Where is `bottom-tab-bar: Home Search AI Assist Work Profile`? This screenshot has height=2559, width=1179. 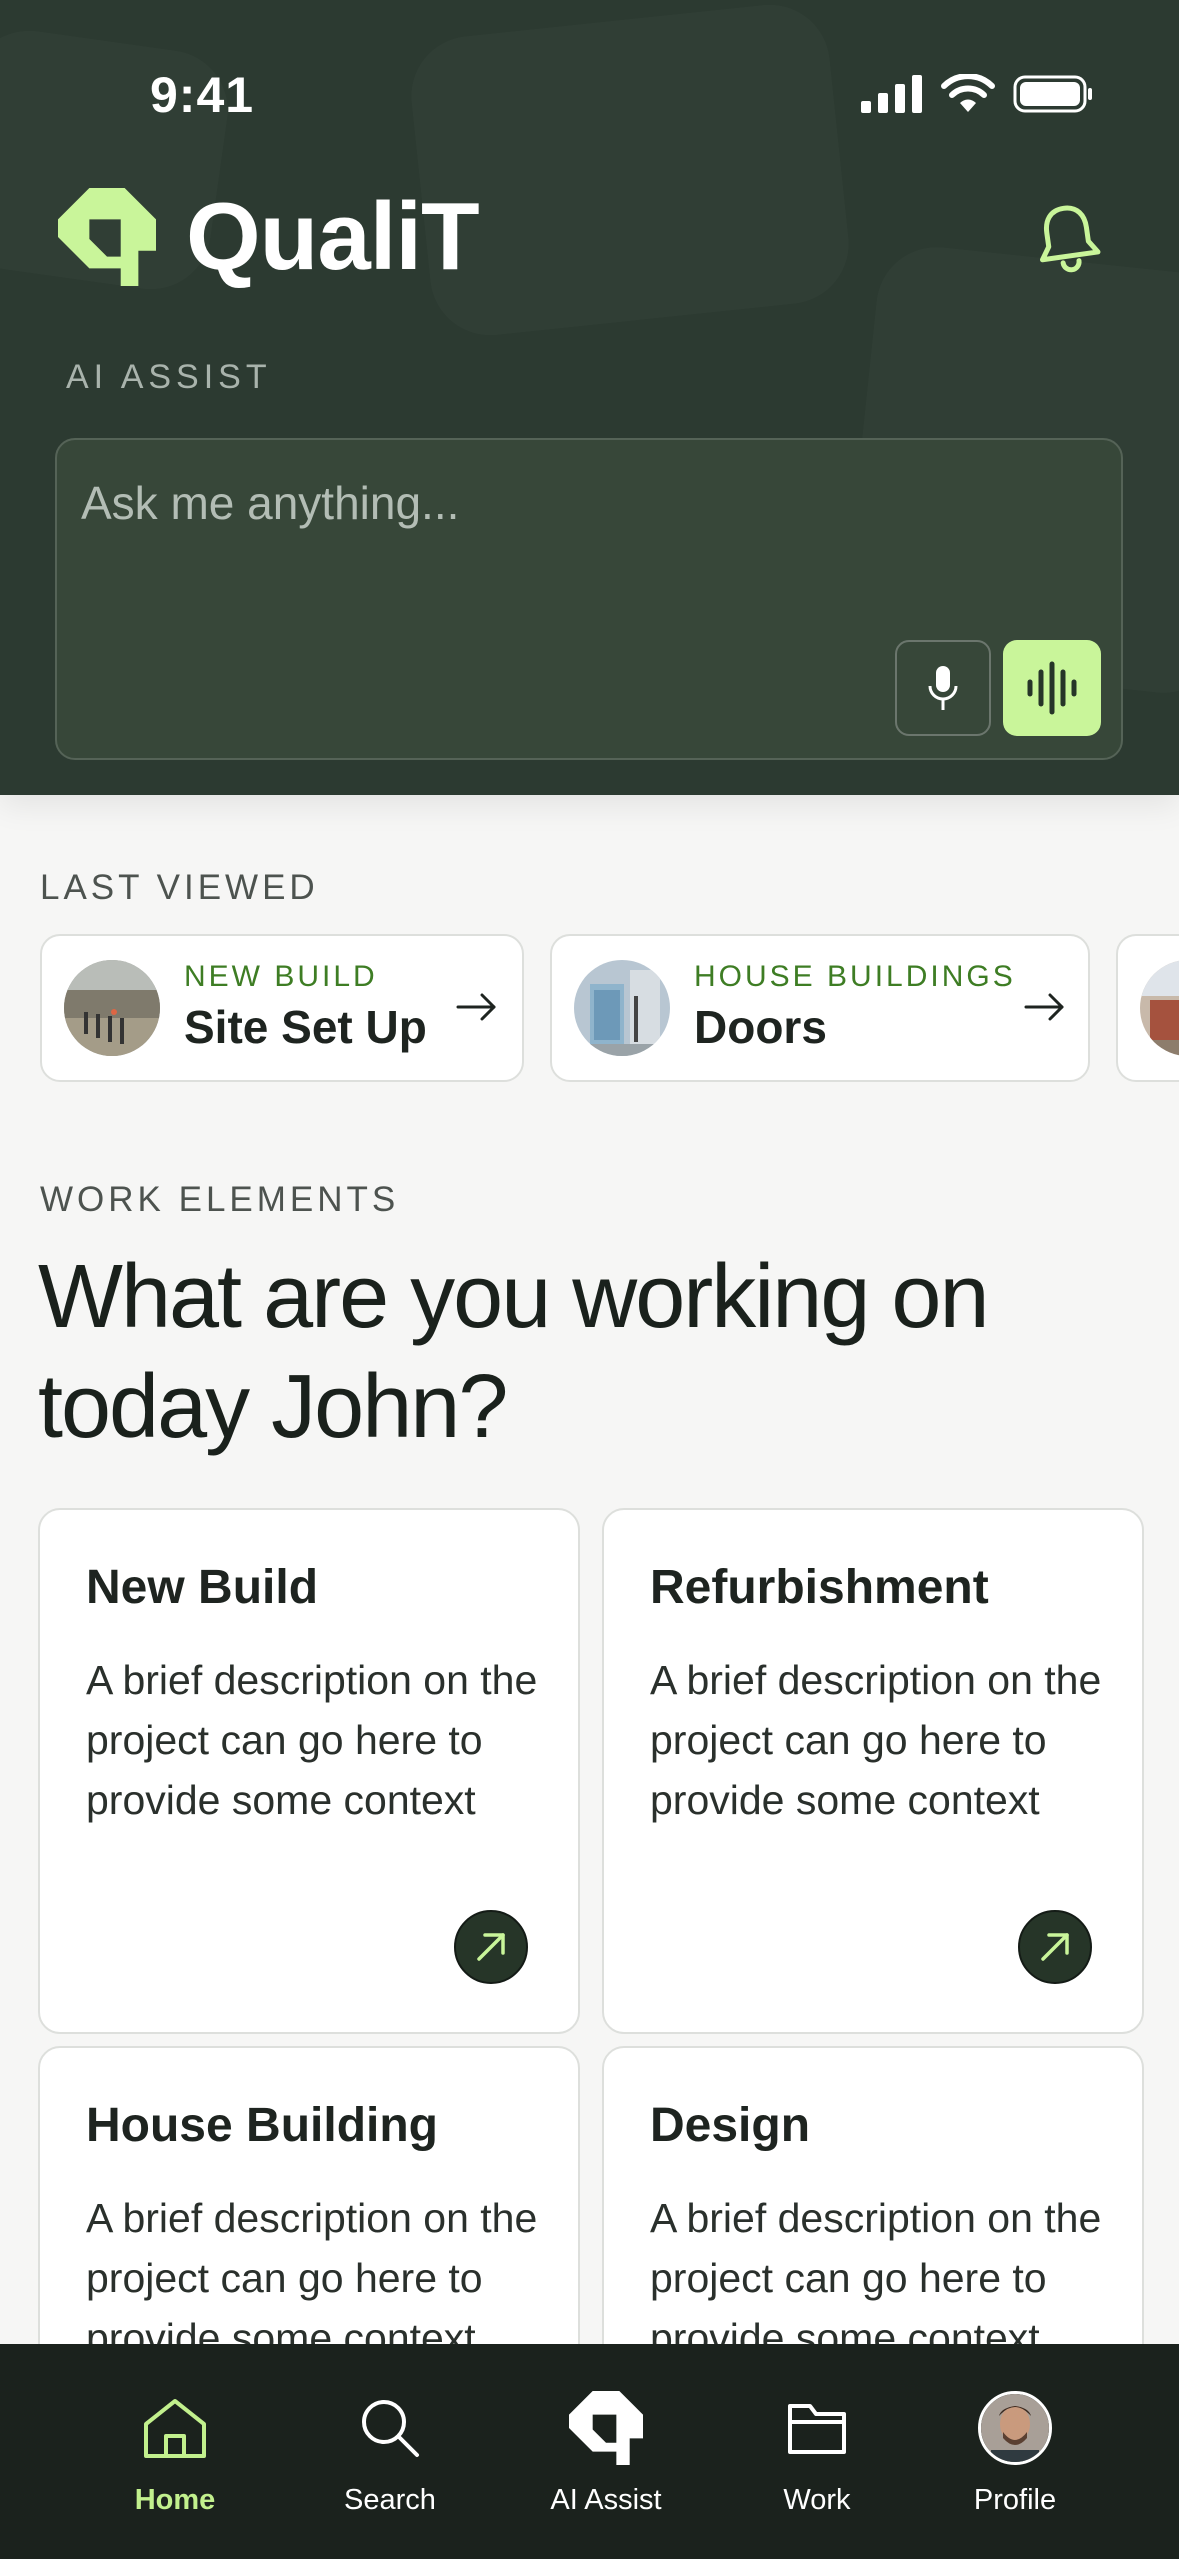
bottom-tab-bar: Home Search AI Assist Work Profile is located at coordinates (589, 2451).